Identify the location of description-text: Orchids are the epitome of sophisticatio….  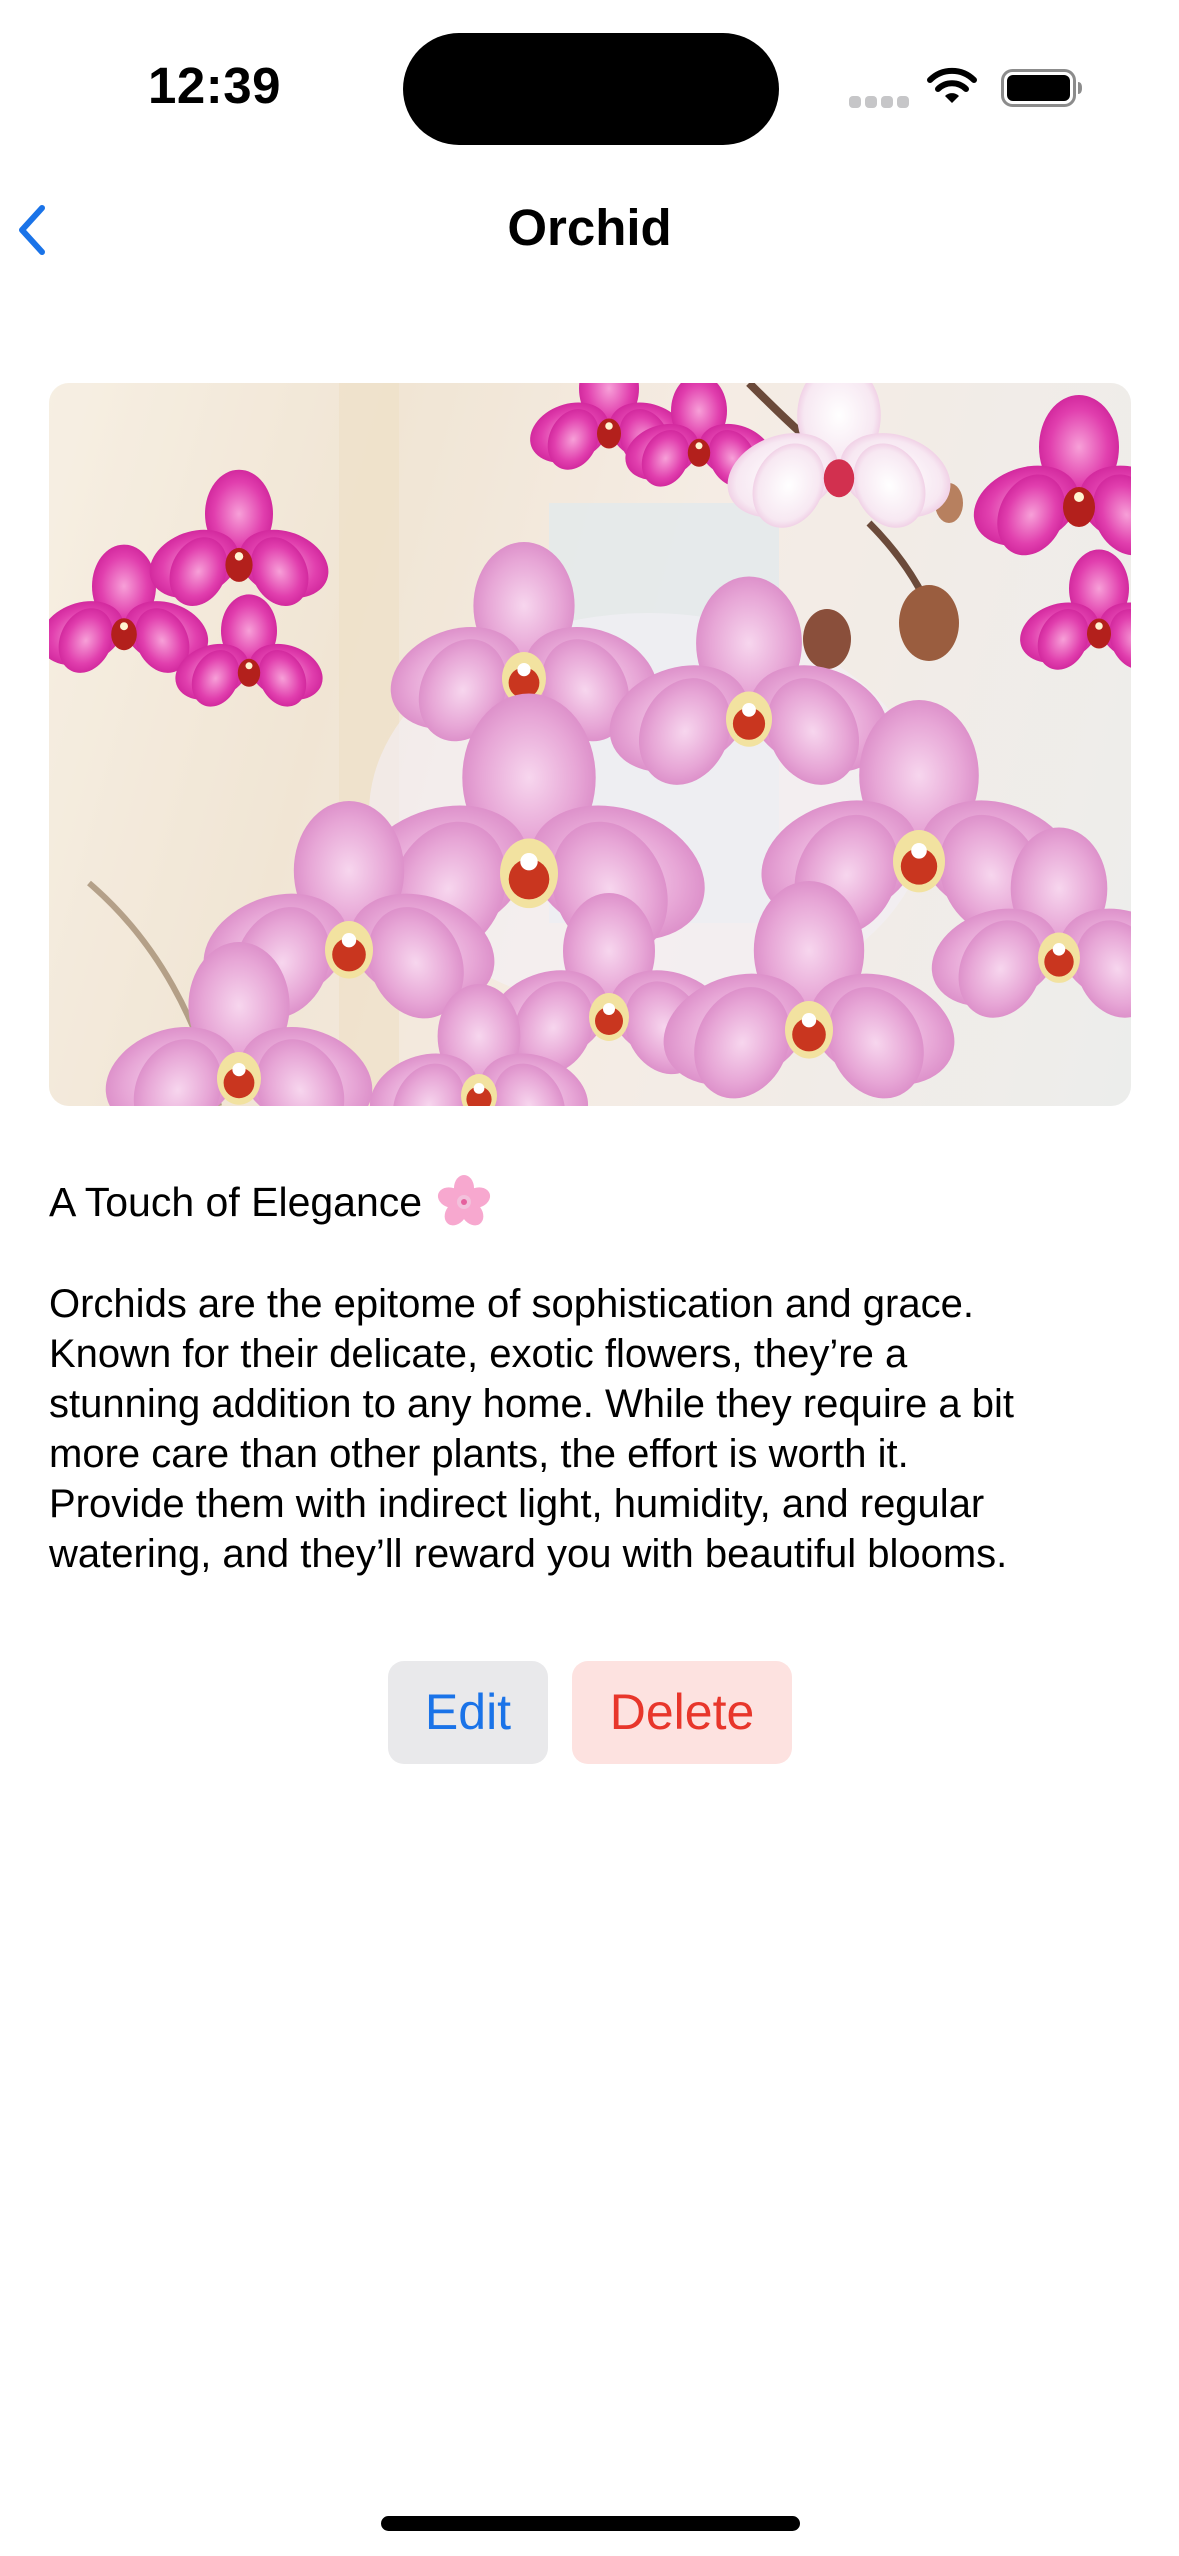
(532, 1429).